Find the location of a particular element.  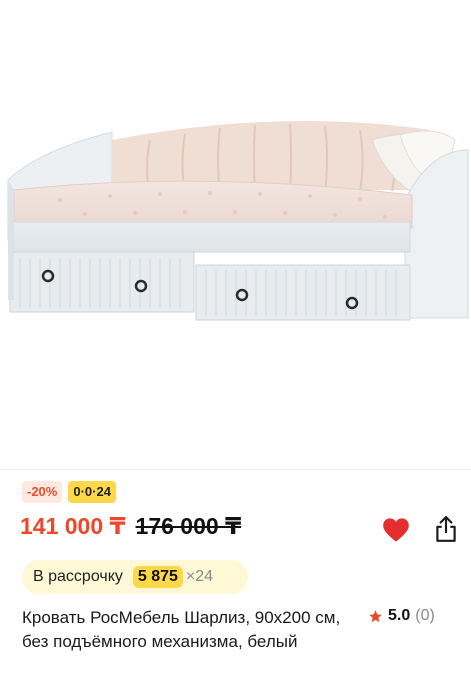

share-icon is located at coordinates (446, 529).